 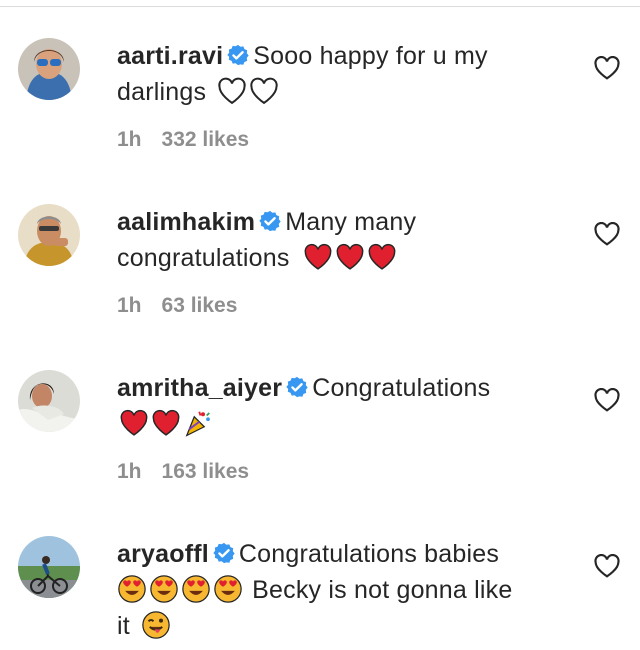 I want to click on comment-body: amritha_aiyer Congratulations, so click(x=347, y=406).